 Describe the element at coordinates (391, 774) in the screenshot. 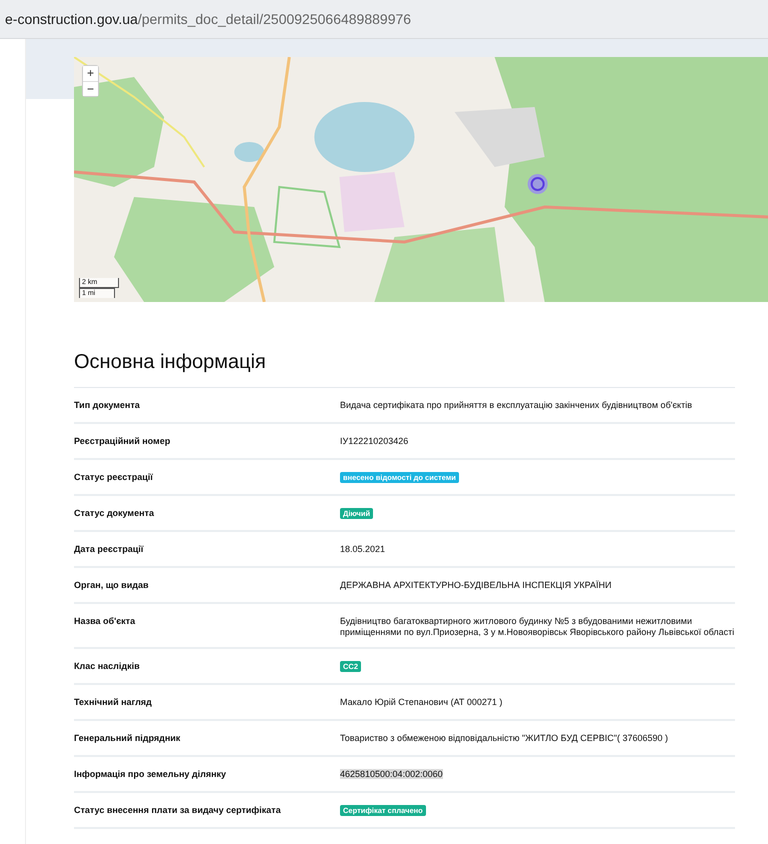

I see `field-value: 4625810500:04:002:0060` at that location.